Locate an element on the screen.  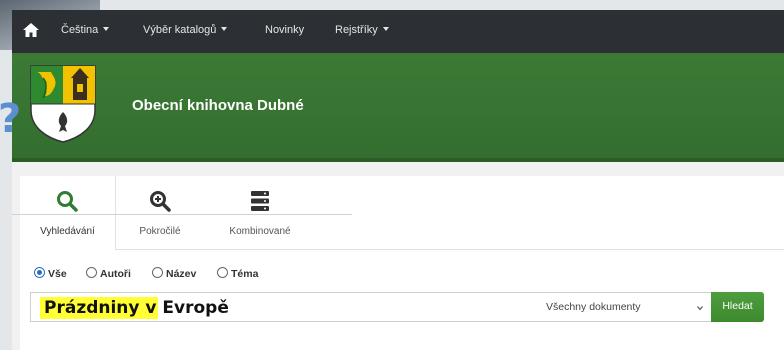
scope-all-label: Vše is located at coordinates (57, 274).